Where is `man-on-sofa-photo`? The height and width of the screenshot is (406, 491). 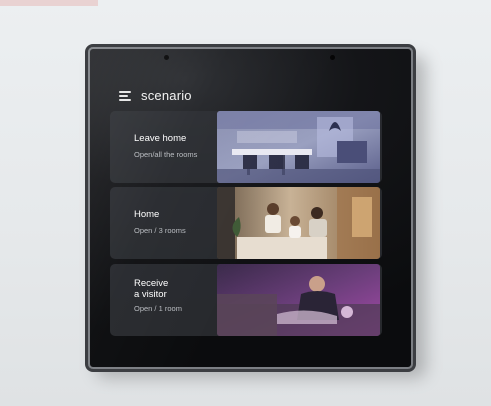 man-on-sofa-photo is located at coordinates (298, 300).